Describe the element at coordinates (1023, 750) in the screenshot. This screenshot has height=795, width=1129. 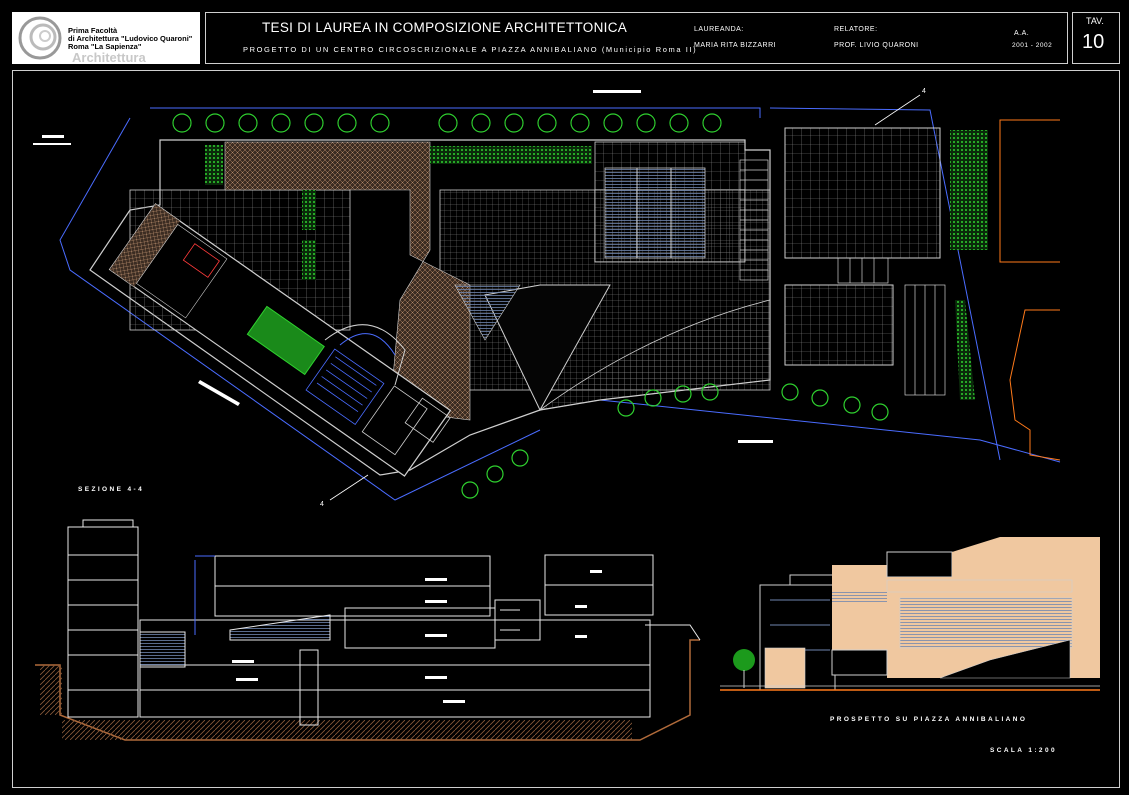
I see `scale-label: SCALA 1:200` at that location.